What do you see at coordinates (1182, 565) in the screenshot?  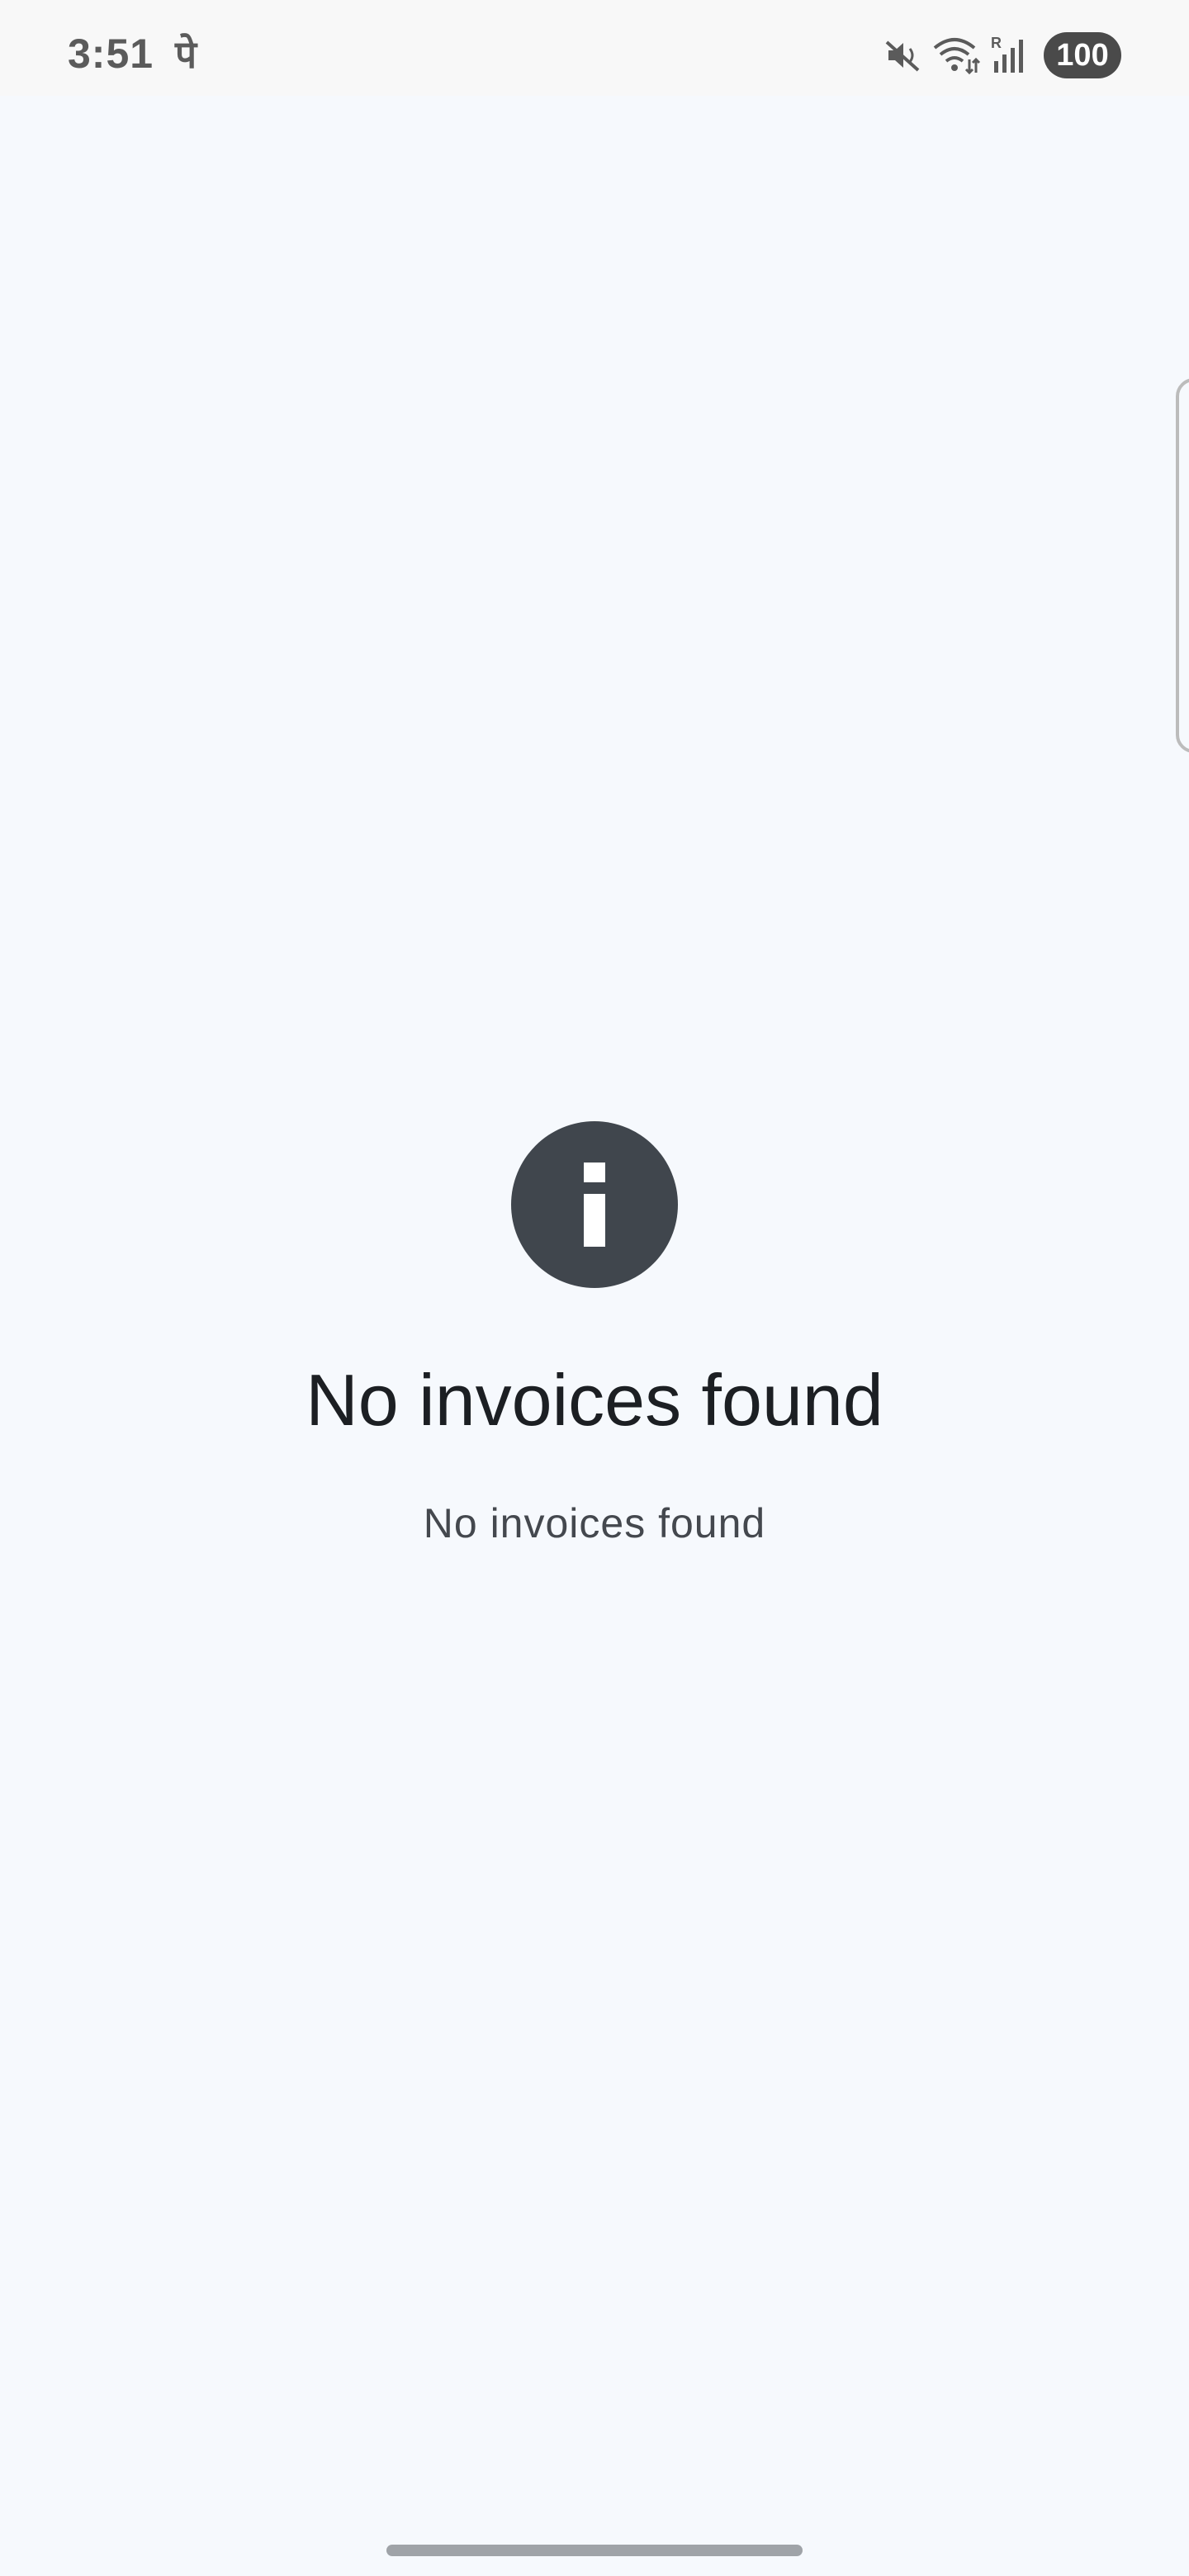 I see `edge-panel-handle` at bounding box center [1182, 565].